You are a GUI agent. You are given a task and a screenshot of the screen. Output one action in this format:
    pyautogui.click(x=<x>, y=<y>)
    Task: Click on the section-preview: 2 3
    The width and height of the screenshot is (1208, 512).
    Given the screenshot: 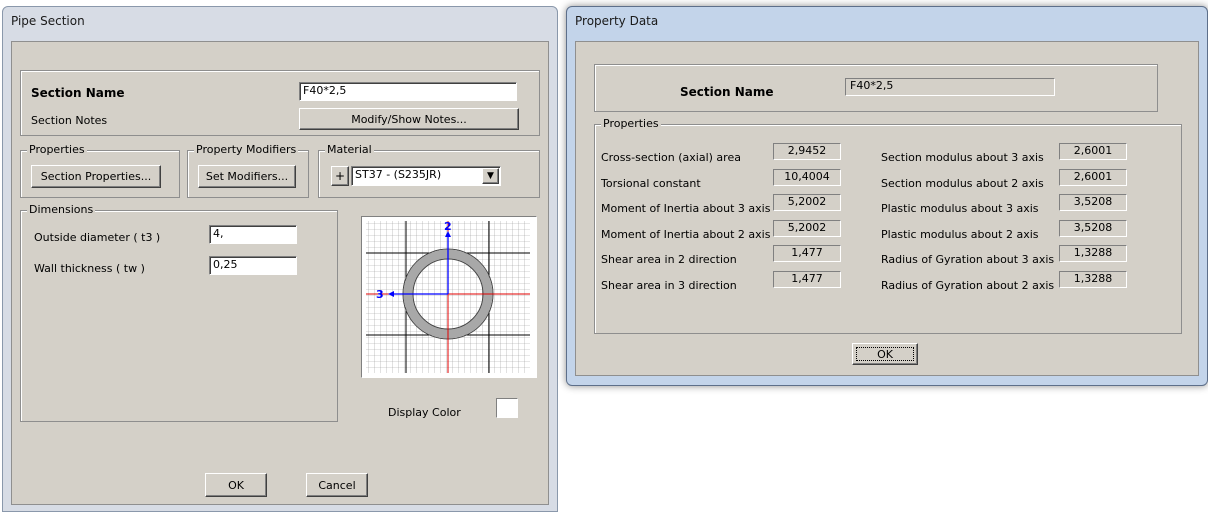 What is the action you would take?
    pyautogui.click(x=449, y=297)
    